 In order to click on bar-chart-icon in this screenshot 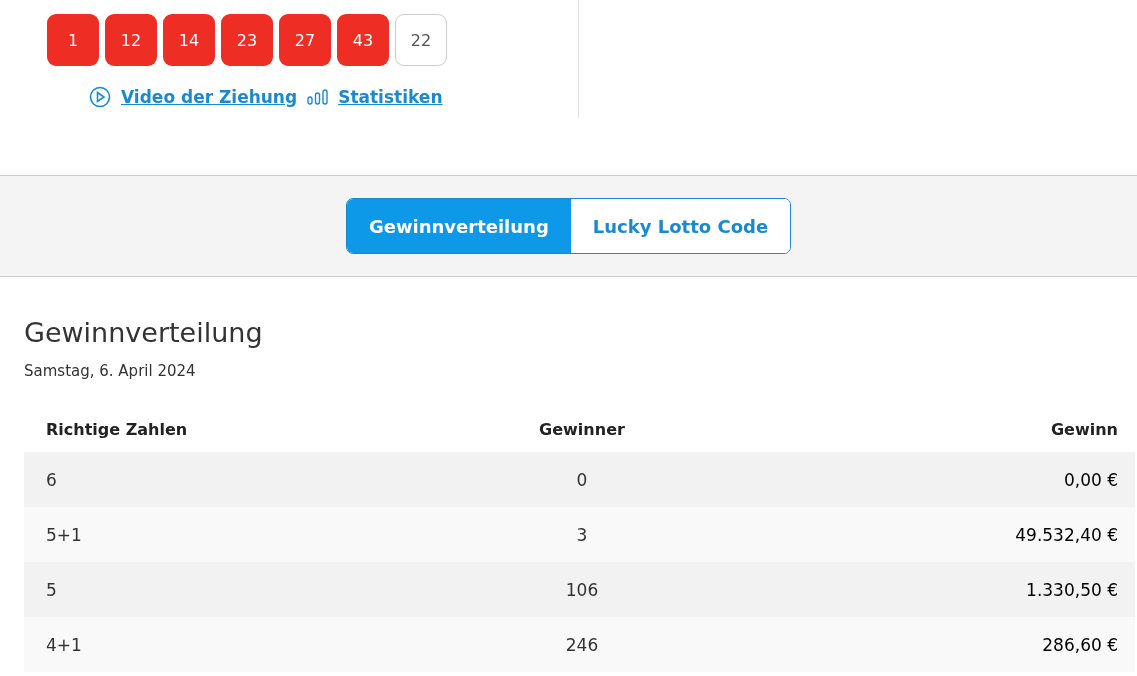, I will do `click(318, 97)`.